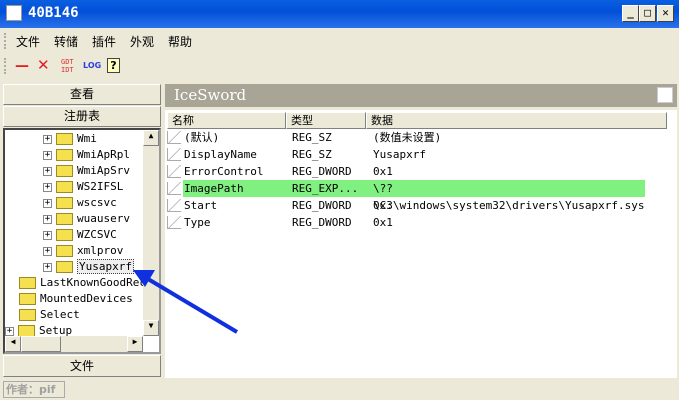 This screenshot has height=400, width=679. What do you see at coordinates (144, 278) in the screenshot?
I see `arrow-head` at bounding box center [144, 278].